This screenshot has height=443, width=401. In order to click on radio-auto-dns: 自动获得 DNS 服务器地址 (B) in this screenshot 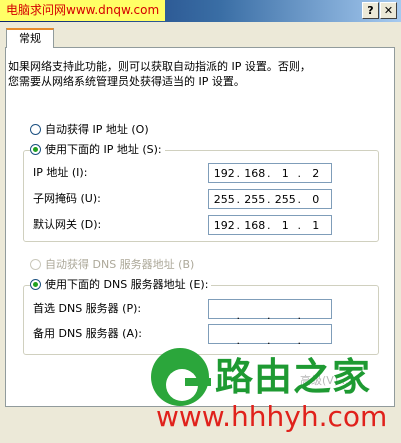, I will do `click(112, 265)`.